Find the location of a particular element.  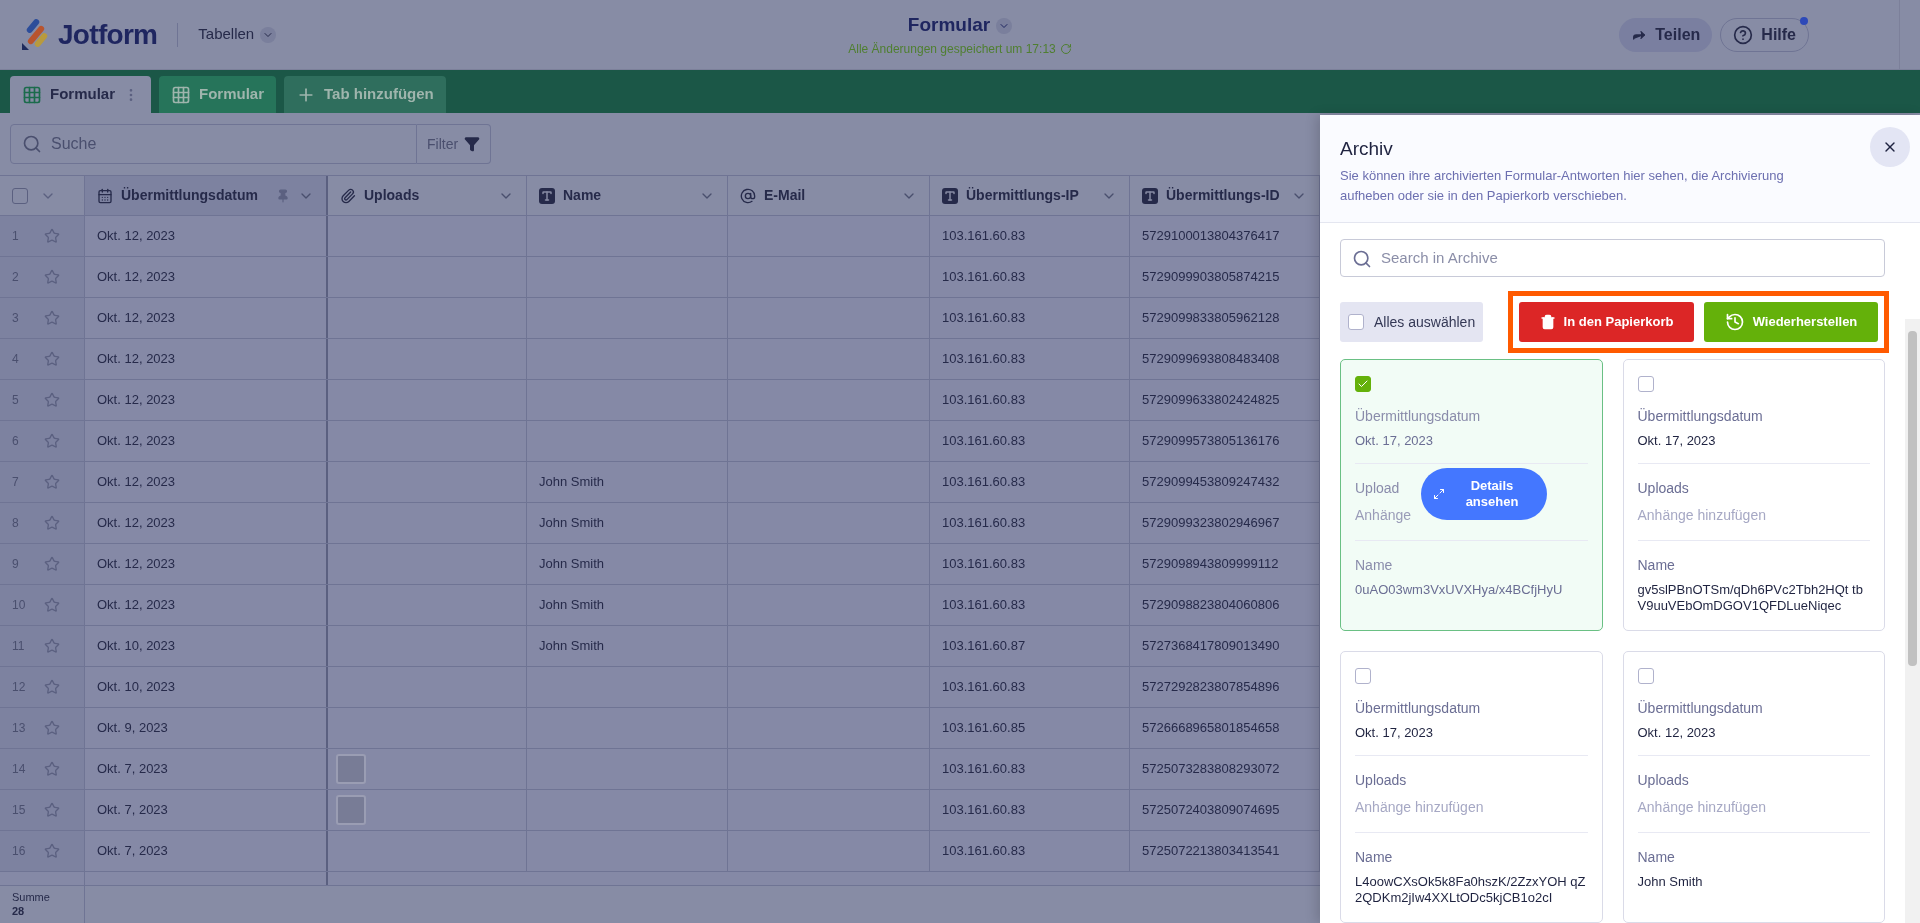

archive-card: Übermittlungsdatum Okt. 17, 2023 Uploads Anhänge hinzufügen Name gv5slPBnOTSm/qDh6PVc2Tbh2HQt tbV9uuVEbOmDGOV1QFDLueNiqec is located at coordinates (1753, 495).